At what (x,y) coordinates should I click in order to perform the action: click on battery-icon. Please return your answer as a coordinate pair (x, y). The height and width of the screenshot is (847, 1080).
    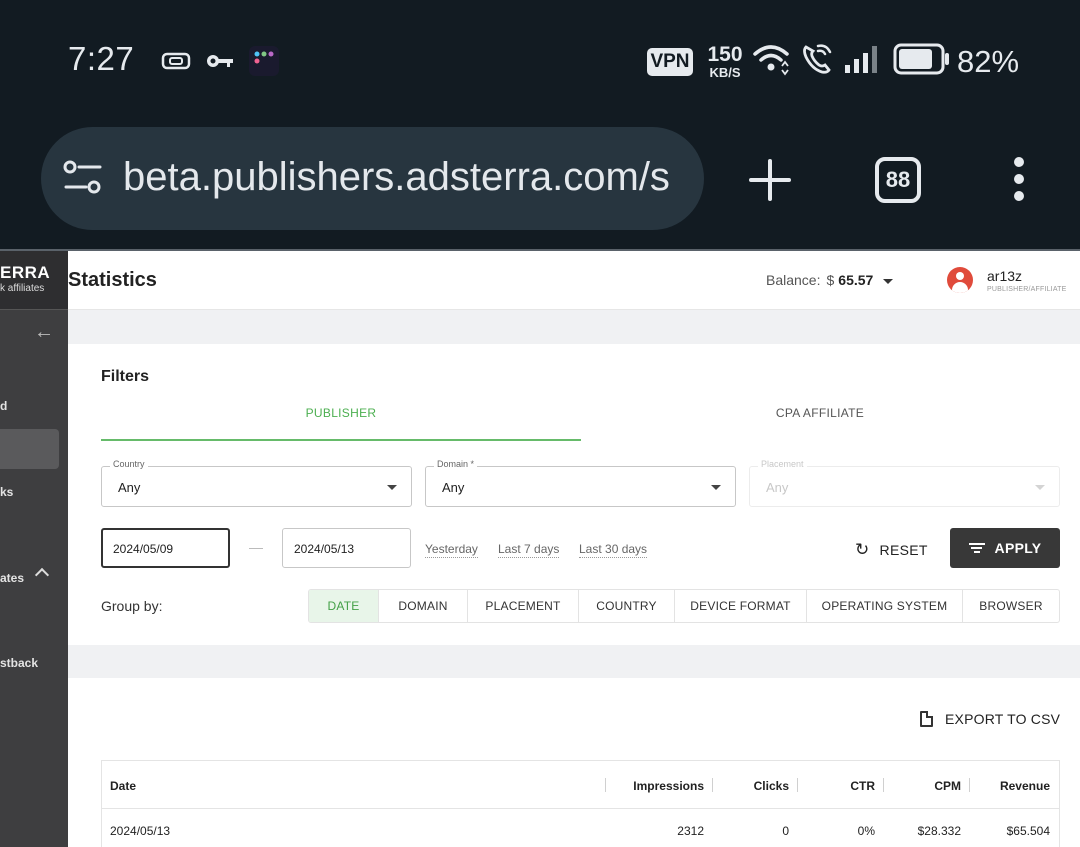
    Looking at the image, I should click on (922, 59).